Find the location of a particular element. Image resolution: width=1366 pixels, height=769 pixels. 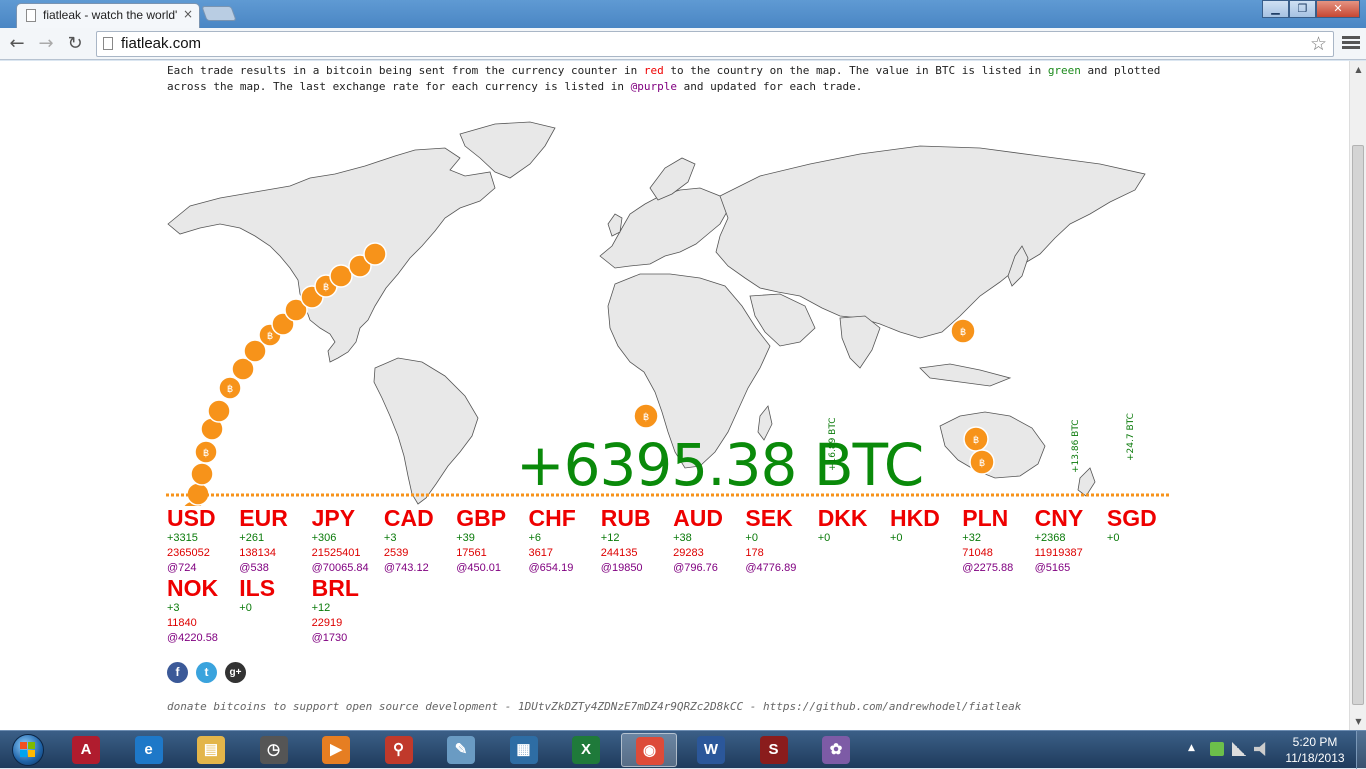

currency-rate: @724 is located at coordinates (182, 568).